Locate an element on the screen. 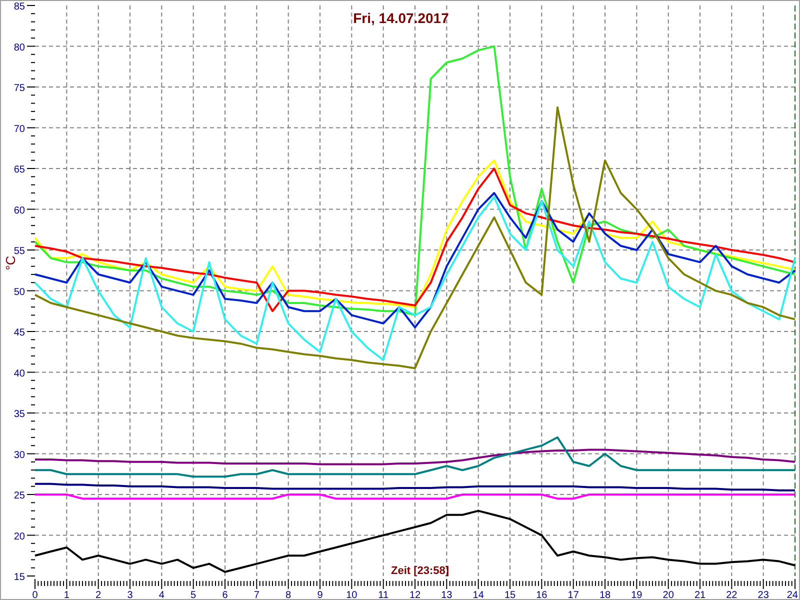 The width and height of the screenshot is (800, 600). tick-label: 25 is located at coordinates (19, 496).